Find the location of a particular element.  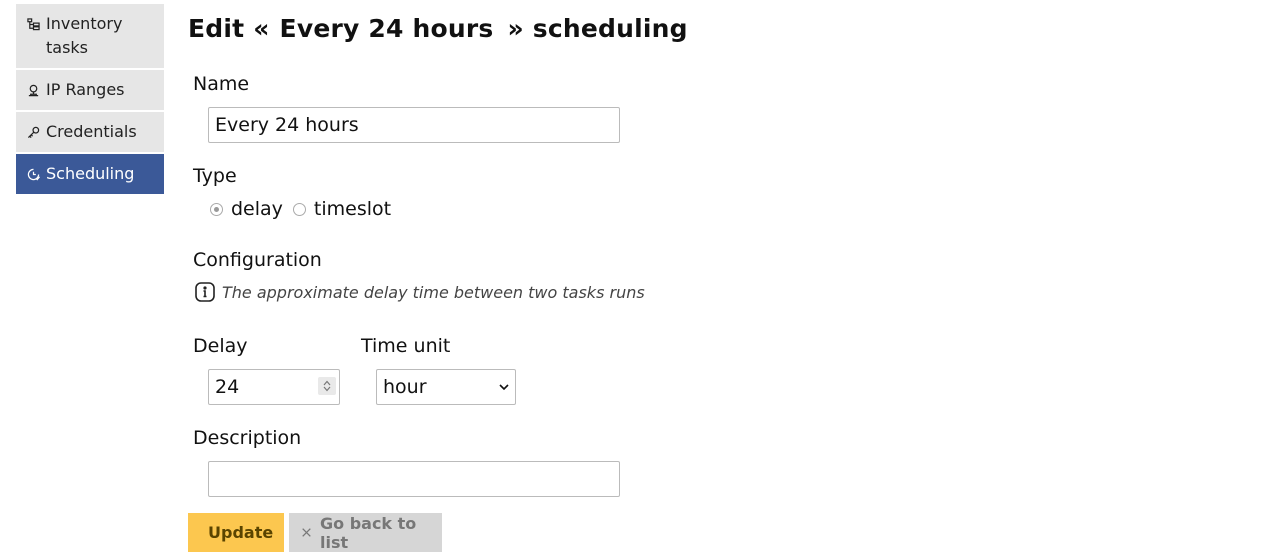

name-input is located at coordinates (414, 125).